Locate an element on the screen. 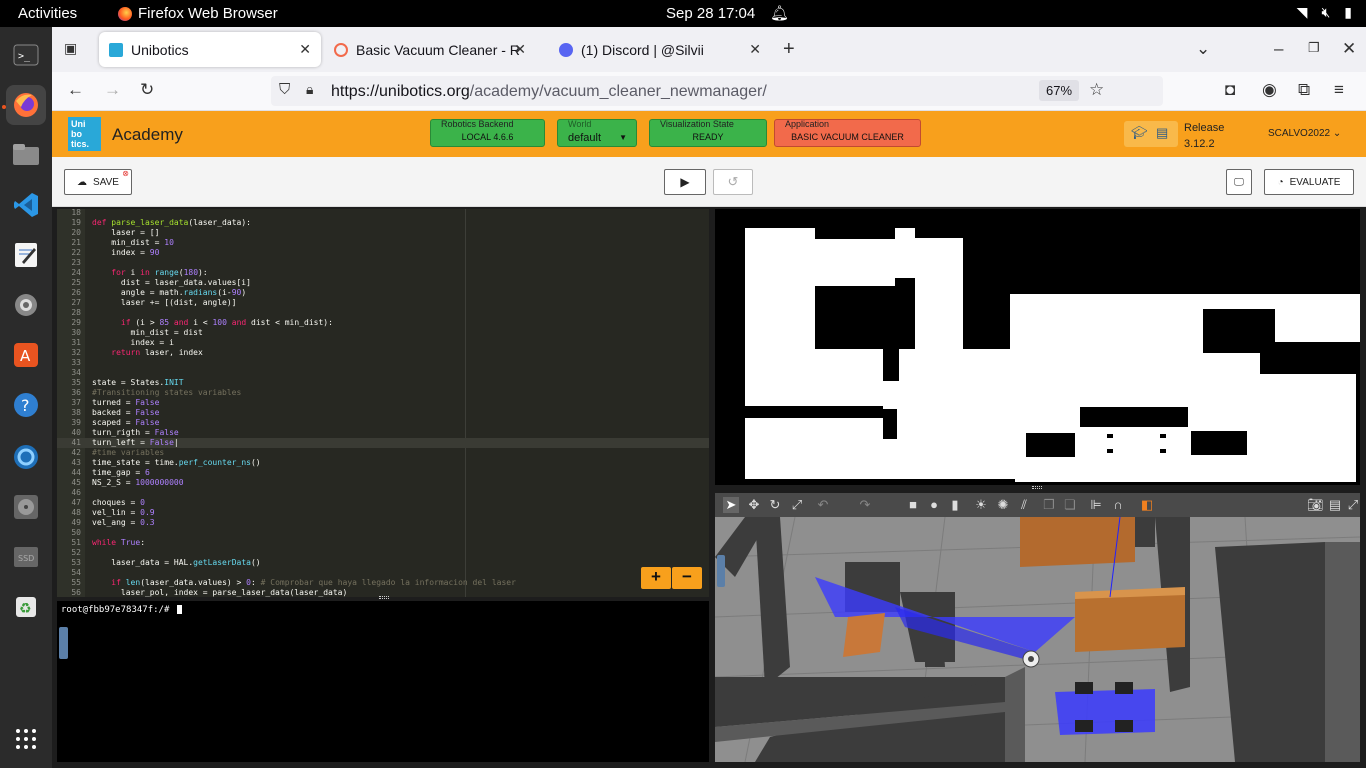 This screenshot has height=768, width=1366. align-icon: ⊫ is located at coordinates (1096, 505).